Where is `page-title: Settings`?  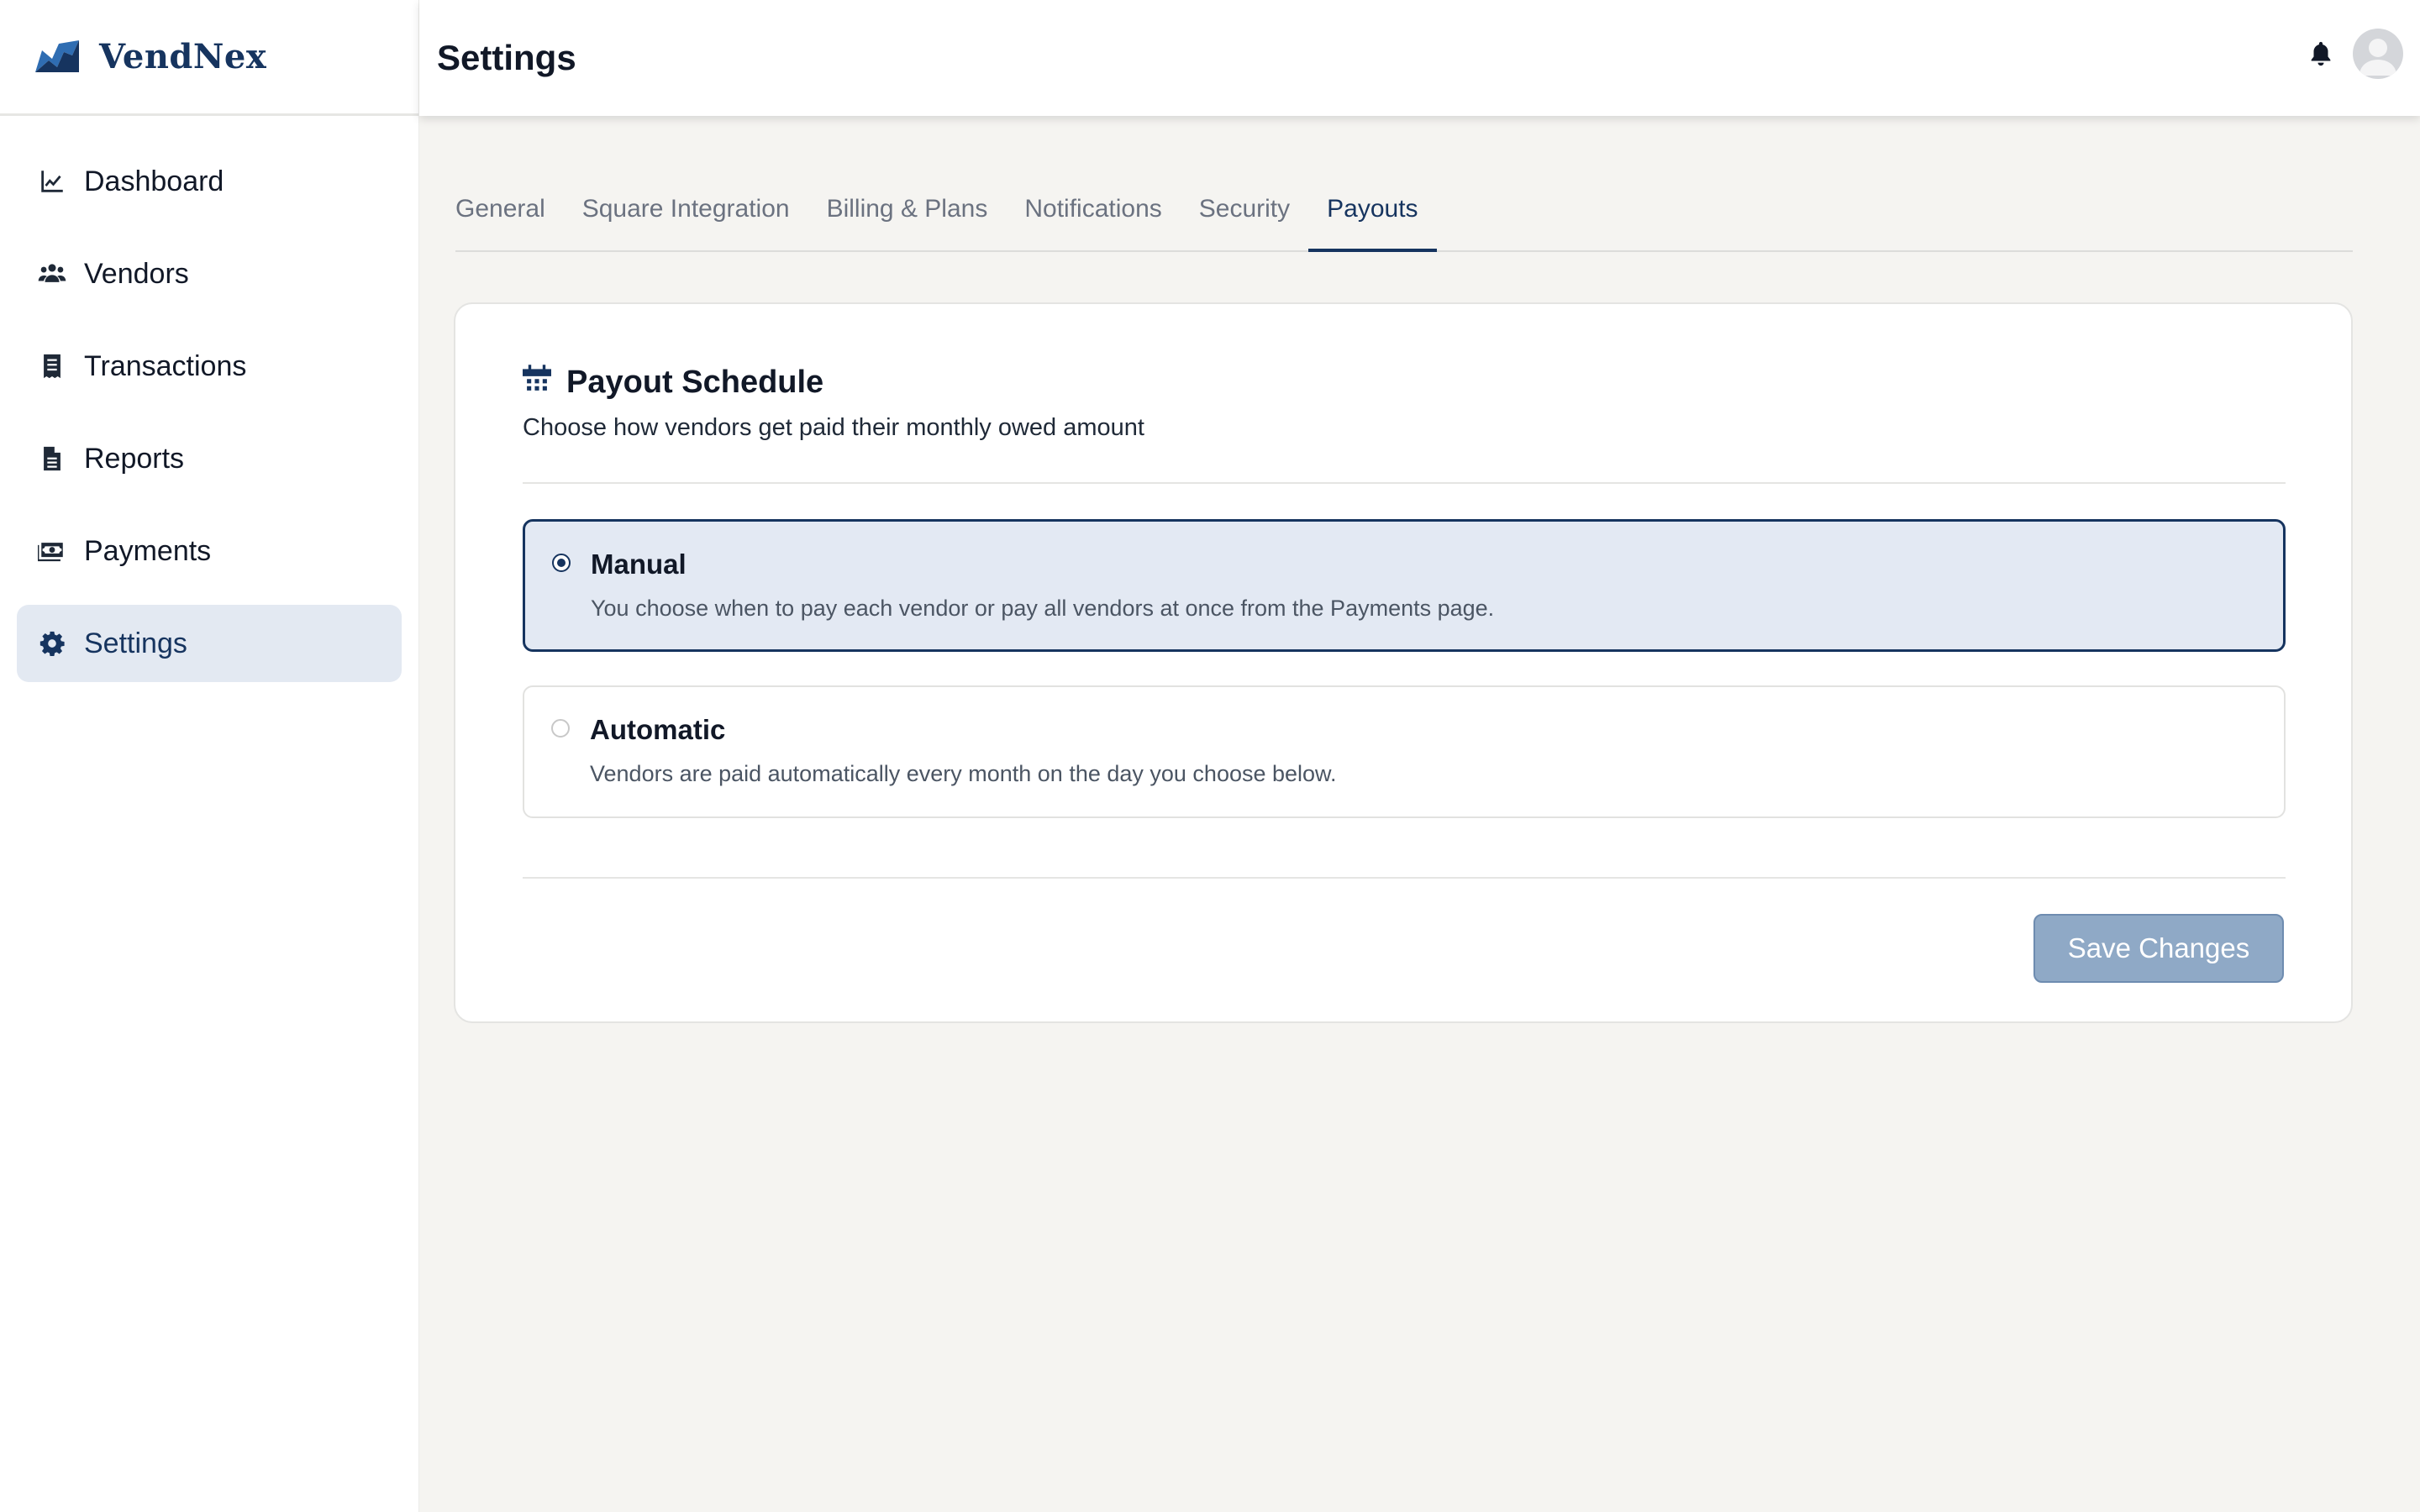
page-title: Settings is located at coordinates (507, 57).